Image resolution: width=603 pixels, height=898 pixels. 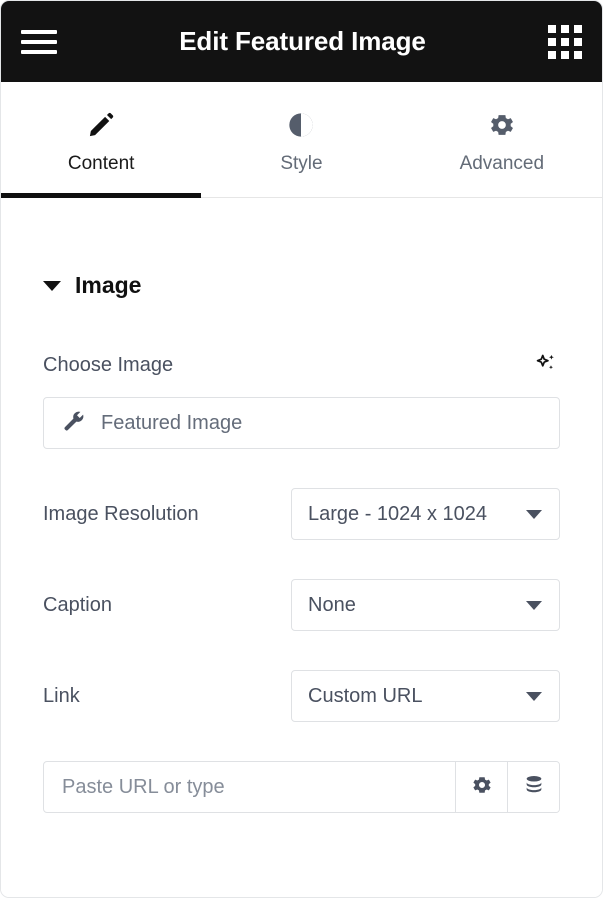 What do you see at coordinates (502, 163) in the screenshot?
I see `tab-advanced-label: Advanced` at bounding box center [502, 163].